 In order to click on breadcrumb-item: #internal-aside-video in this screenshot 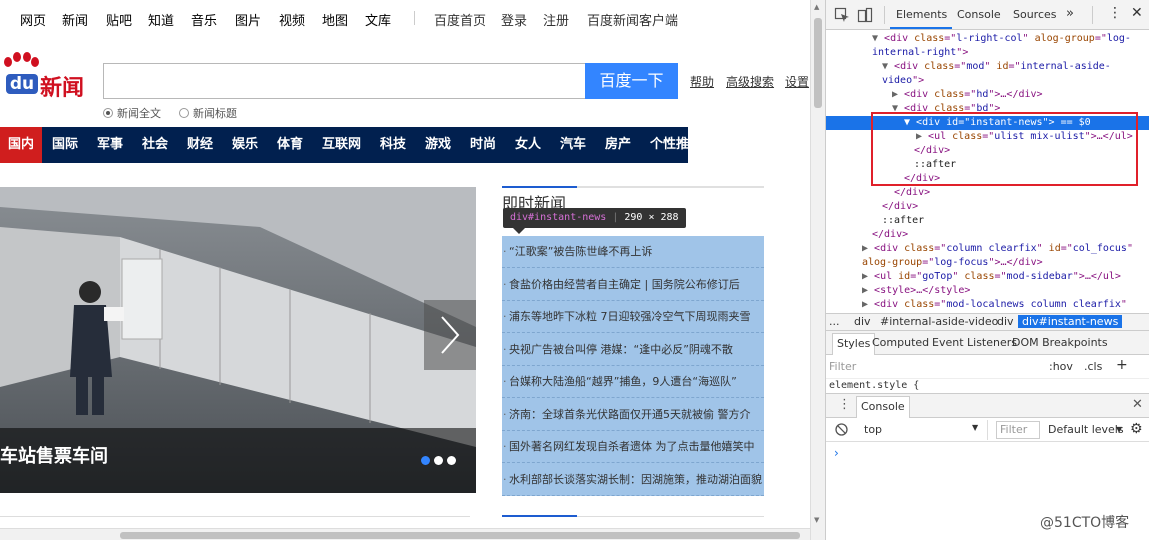, I will do `click(939, 321)`.